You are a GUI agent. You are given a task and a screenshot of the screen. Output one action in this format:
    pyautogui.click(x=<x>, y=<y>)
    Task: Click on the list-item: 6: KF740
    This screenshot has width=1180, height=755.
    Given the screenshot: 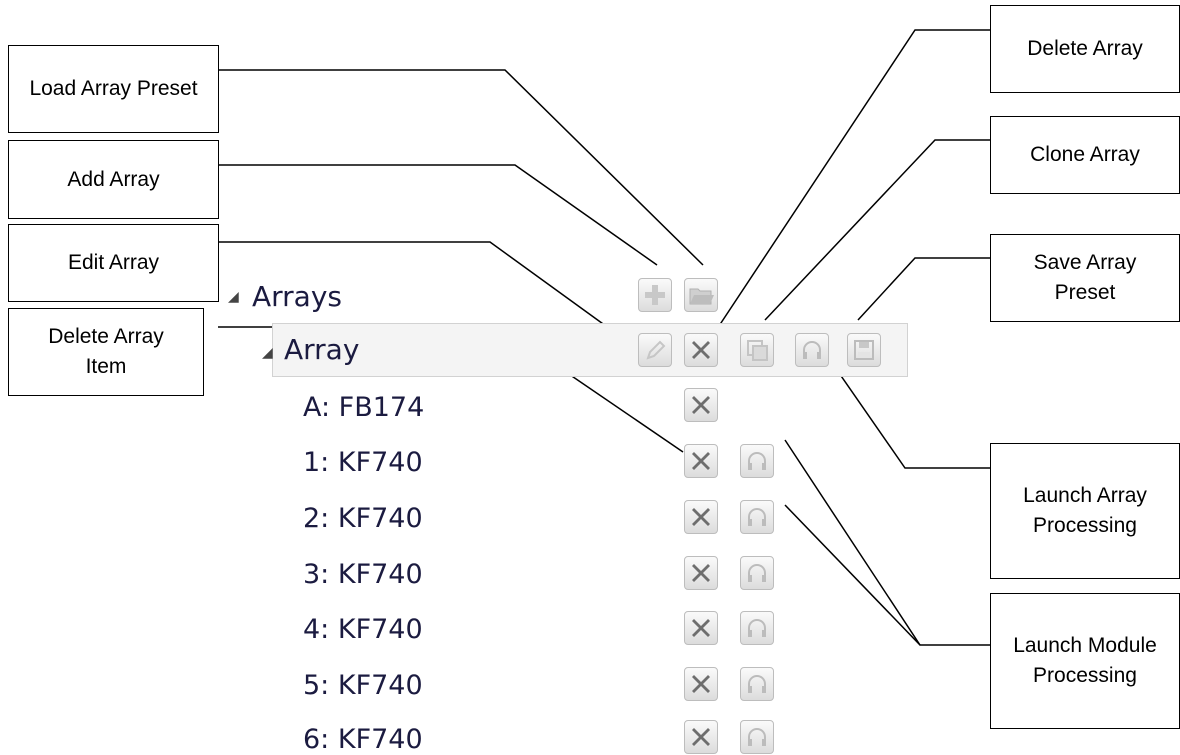 What is the action you would take?
    pyautogui.click(x=363, y=739)
    